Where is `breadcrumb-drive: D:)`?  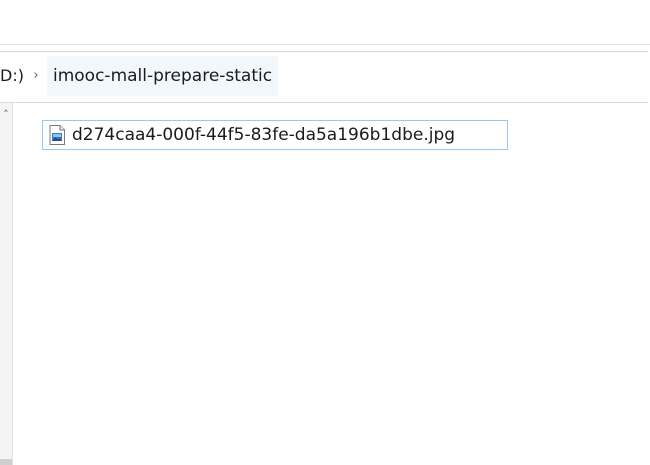
breadcrumb-drive: D:) is located at coordinates (12, 76).